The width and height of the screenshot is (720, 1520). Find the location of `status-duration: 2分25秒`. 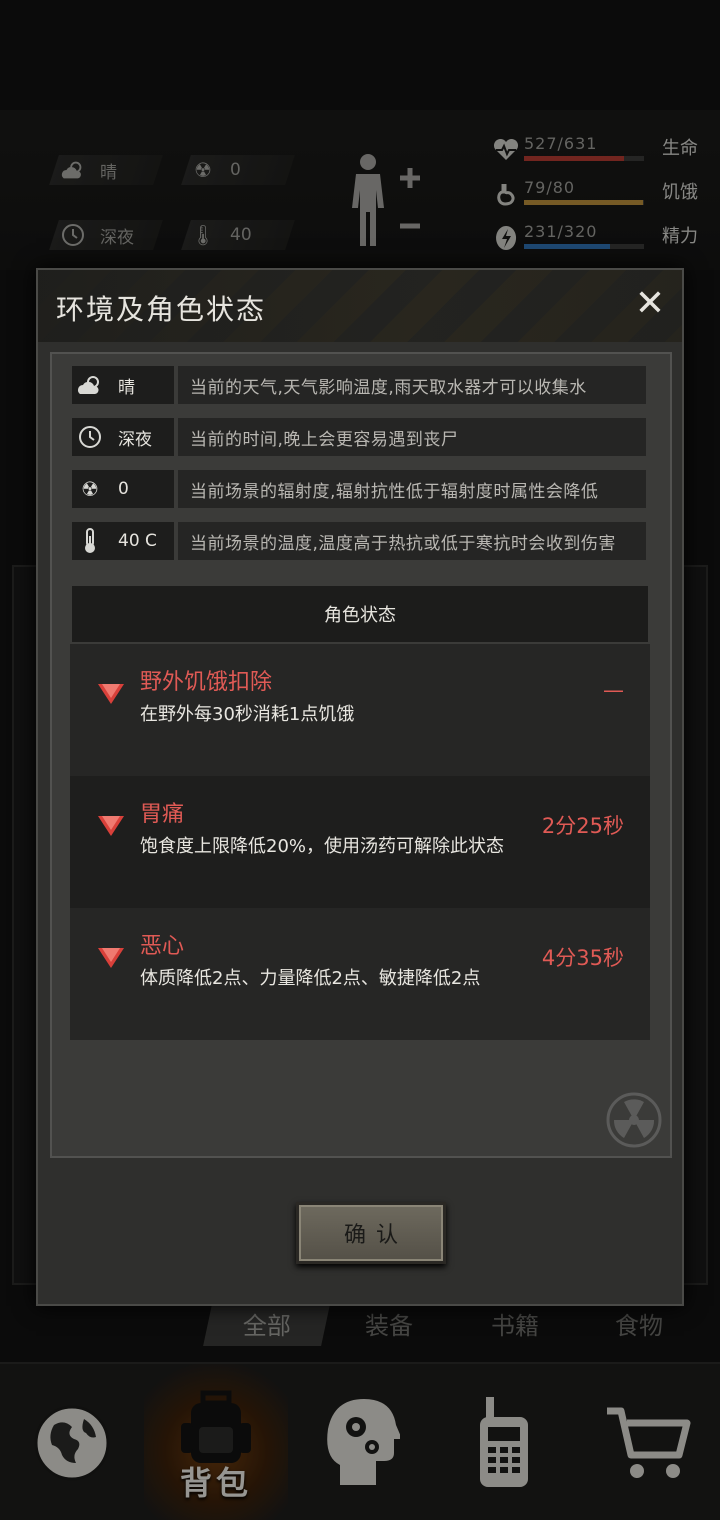

status-duration: 2分25秒 is located at coordinates (582, 826).